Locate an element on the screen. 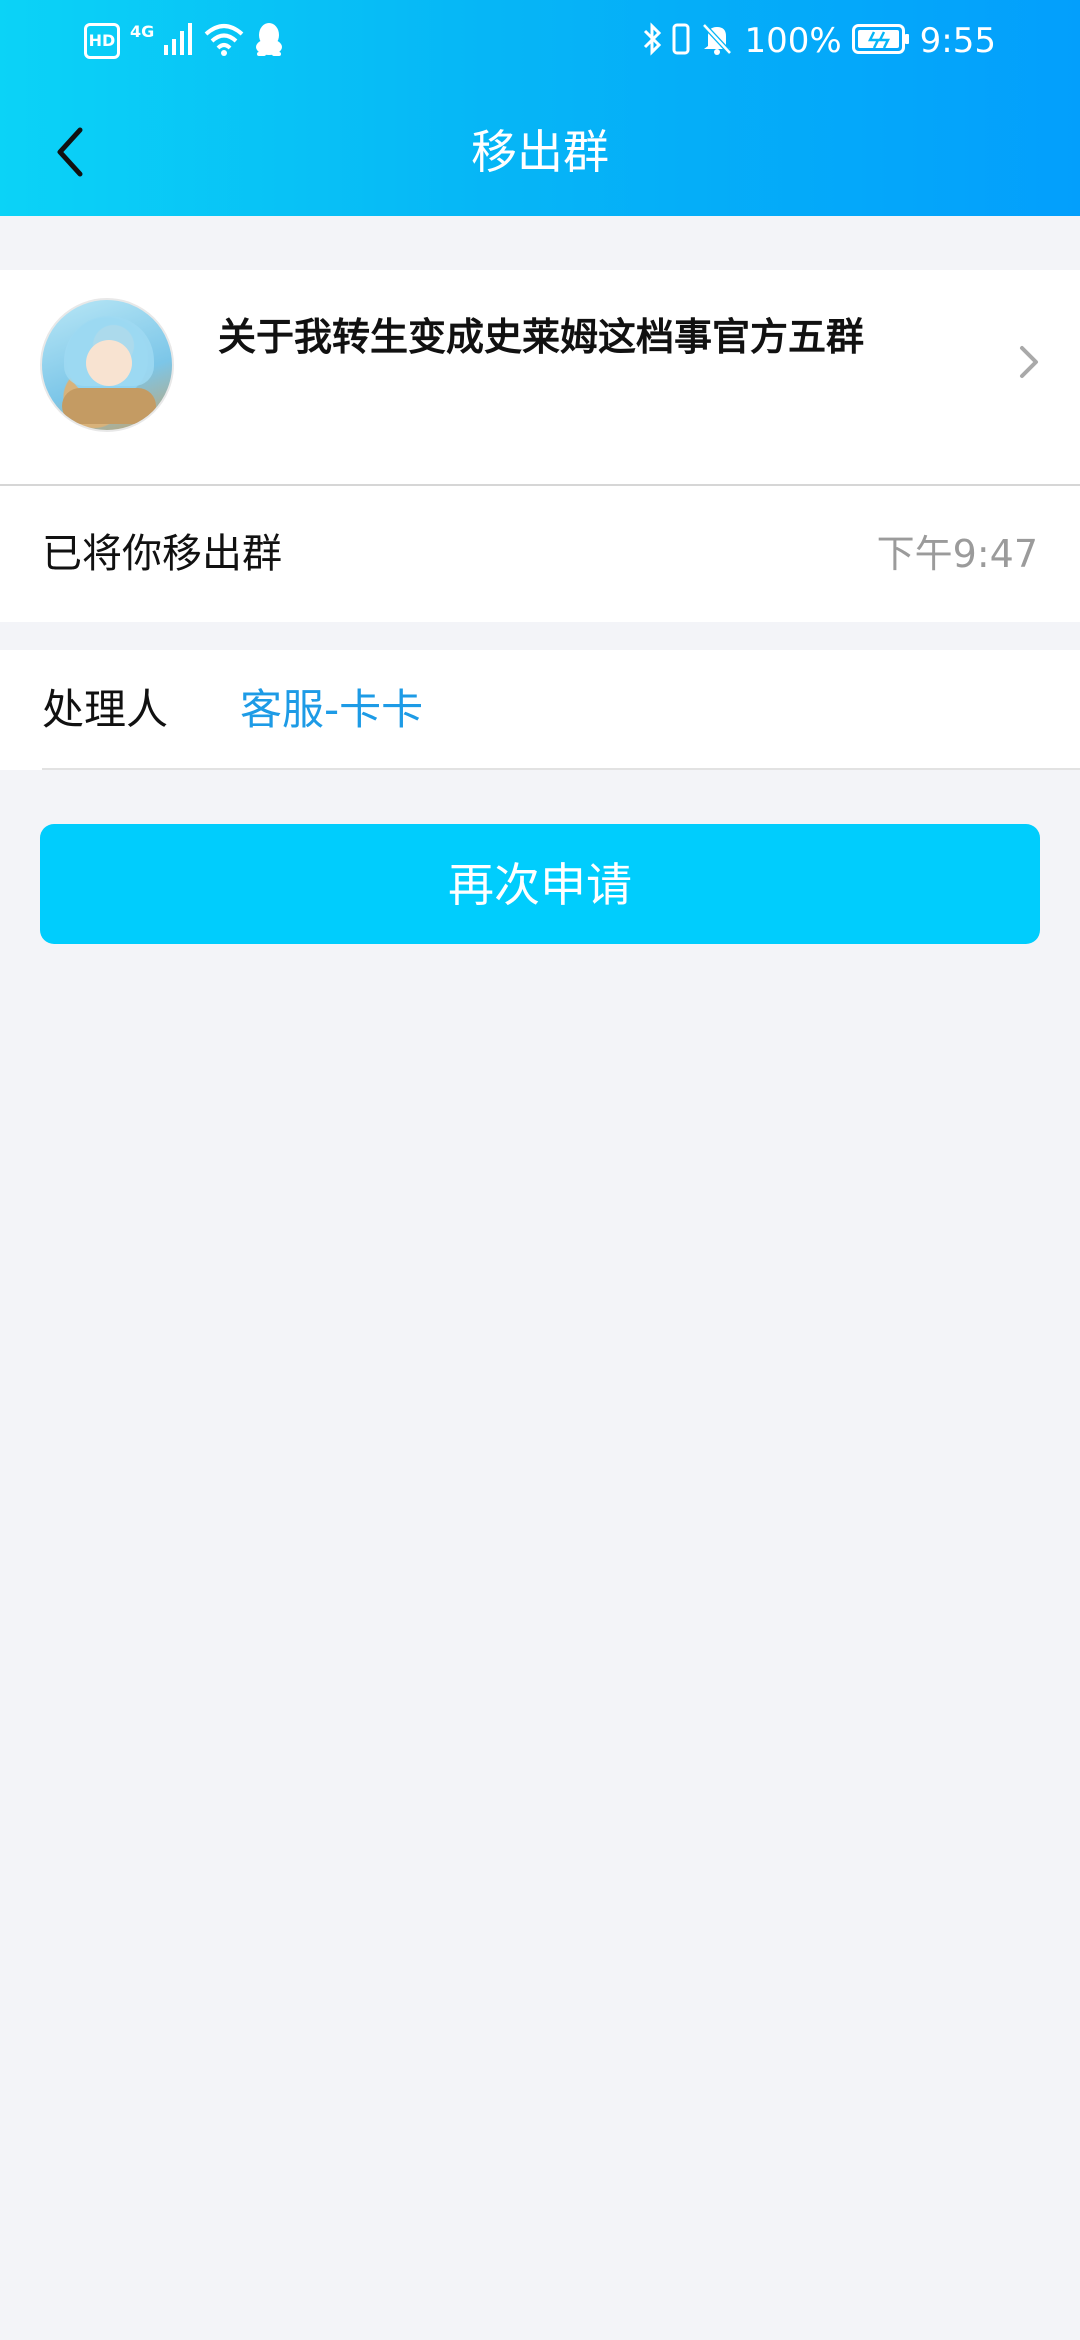 This screenshot has width=1080, height=2340. status-bar: HD 4G 100% 9:55 is located at coordinates (540, 41).